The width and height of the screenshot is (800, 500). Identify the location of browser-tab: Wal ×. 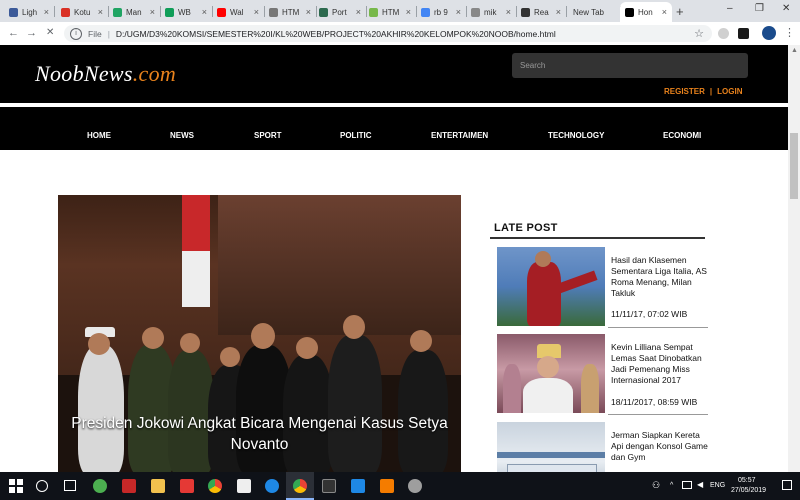
(238, 12).